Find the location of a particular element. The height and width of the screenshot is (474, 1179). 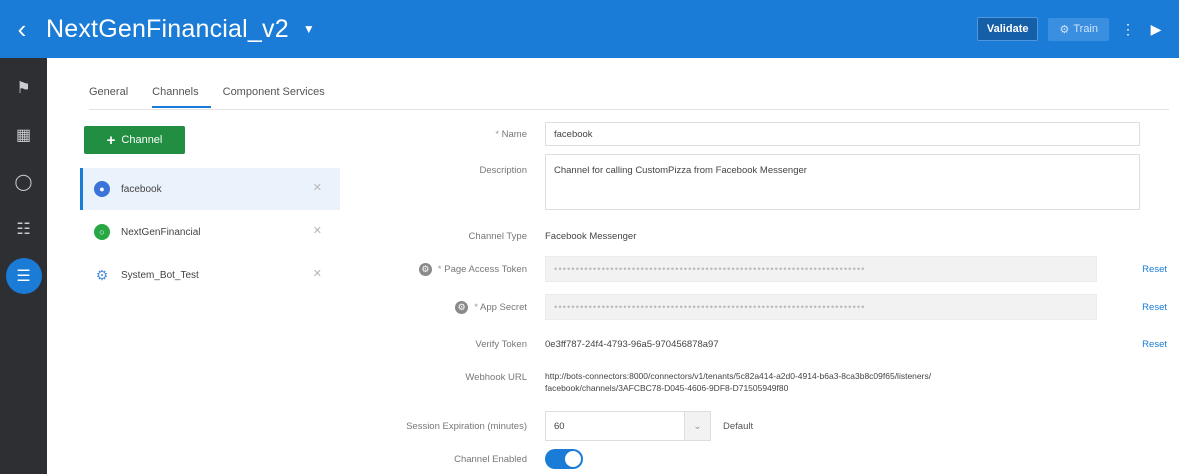

description-label: Description is located at coordinates (503, 170).